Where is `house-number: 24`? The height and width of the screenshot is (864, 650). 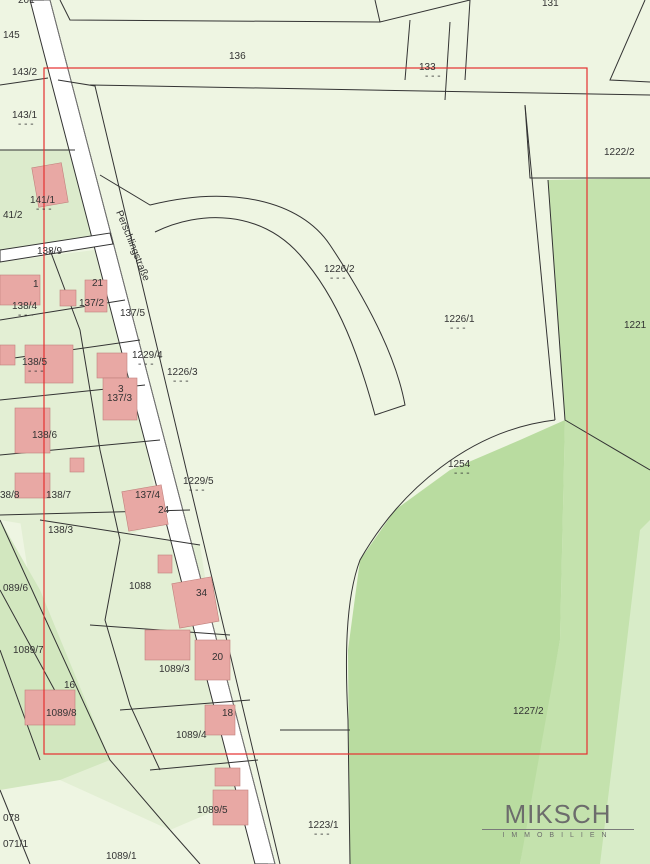 house-number: 24 is located at coordinates (164, 510).